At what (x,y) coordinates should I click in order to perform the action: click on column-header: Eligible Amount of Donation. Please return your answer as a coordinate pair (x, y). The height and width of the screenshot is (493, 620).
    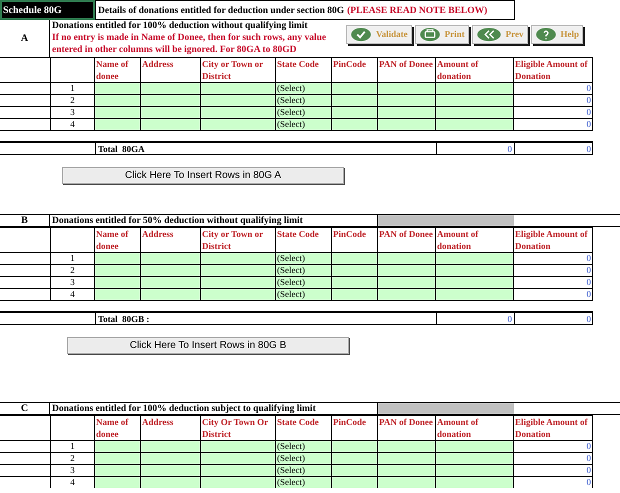
    Looking at the image, I should click on (553, 70).